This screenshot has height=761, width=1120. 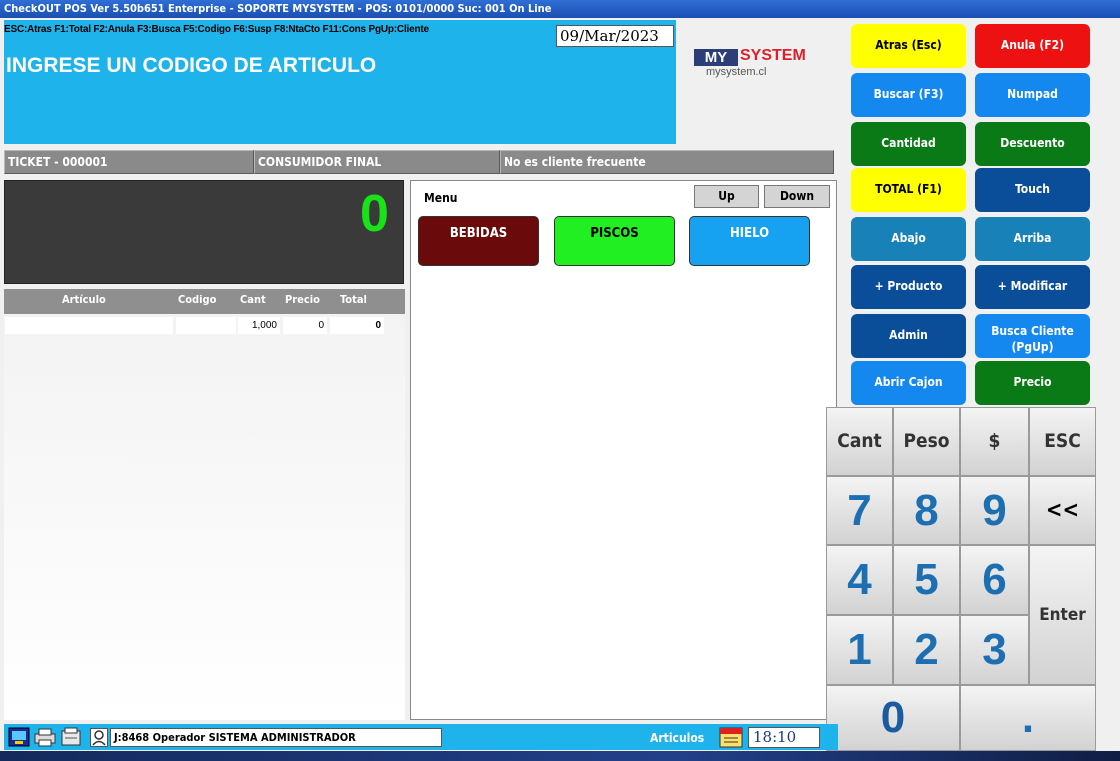 What do you see at coordinates (994, 441) in the screenshot?
I see `numpad-dollar: $` at bounding box center [994, 441].